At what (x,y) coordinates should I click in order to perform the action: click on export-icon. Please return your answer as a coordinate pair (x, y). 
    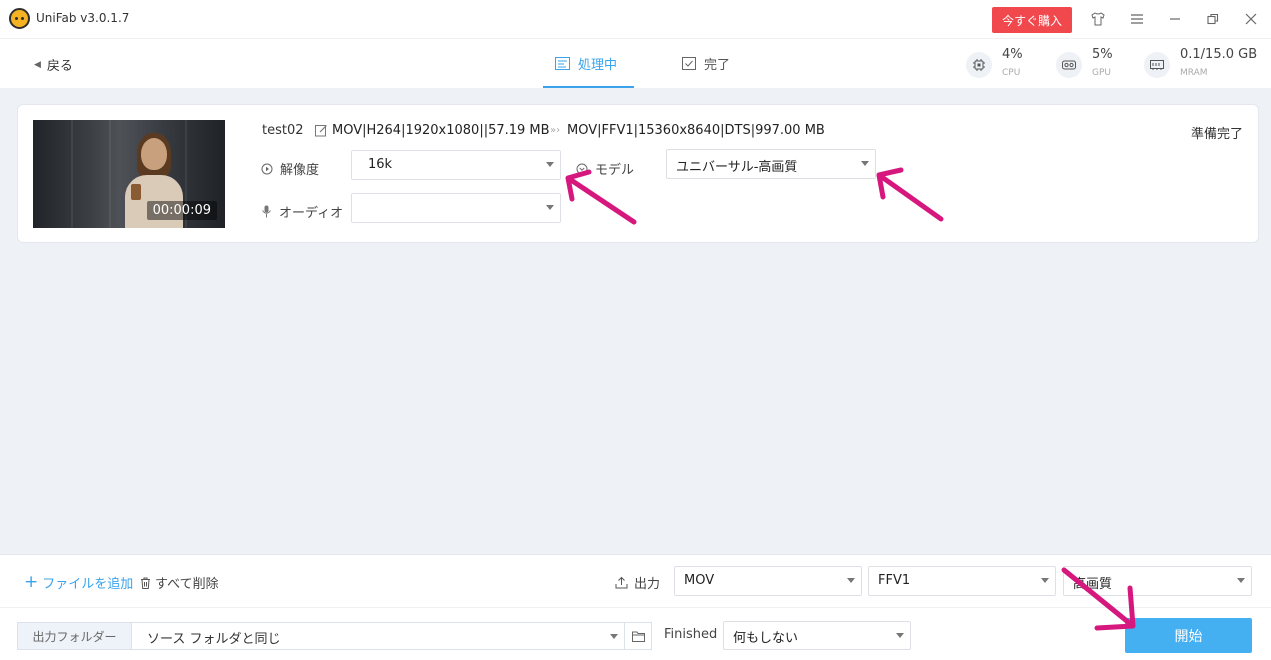
    Looking at the image, I should click on (621, 582).